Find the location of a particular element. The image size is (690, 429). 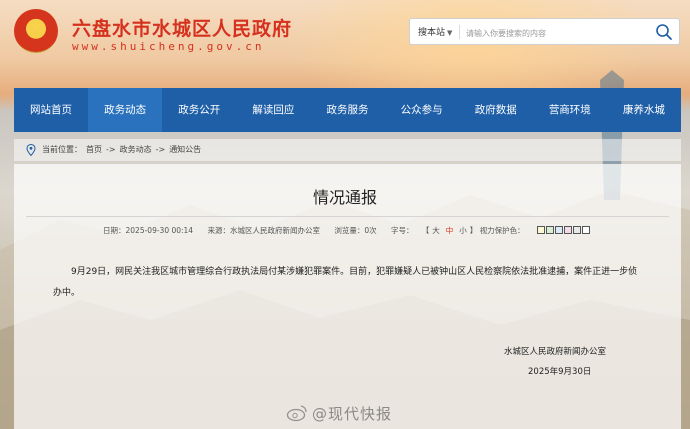

location-pin-icon is located at coordinates (31, 150).